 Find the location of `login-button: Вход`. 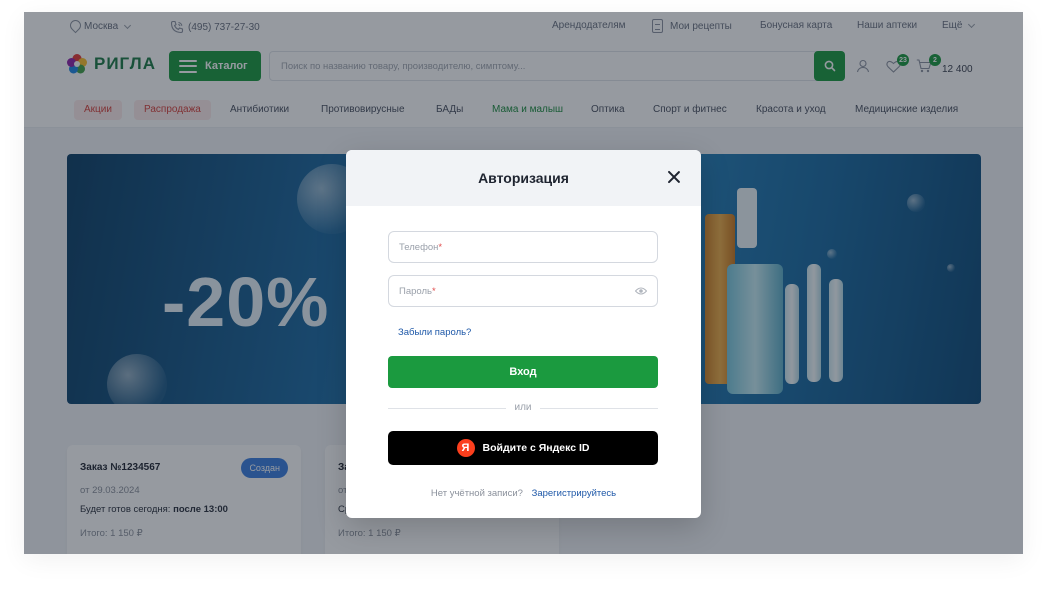

login-button: Вход is located at coordinates (523, 372).